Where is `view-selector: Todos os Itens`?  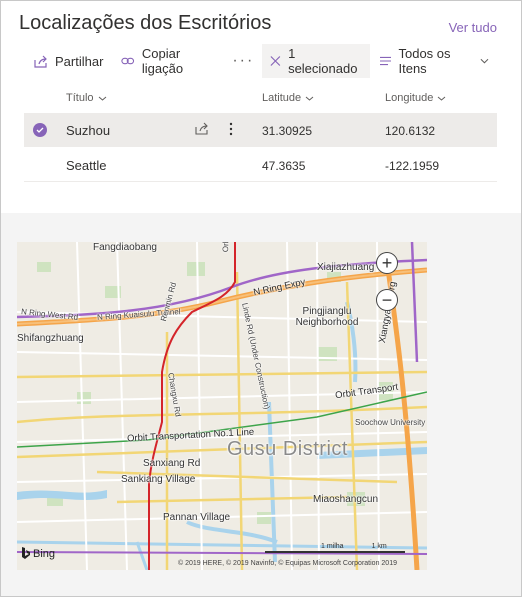 view-selector: Todos os Itens is located at coordinates (433, 61).